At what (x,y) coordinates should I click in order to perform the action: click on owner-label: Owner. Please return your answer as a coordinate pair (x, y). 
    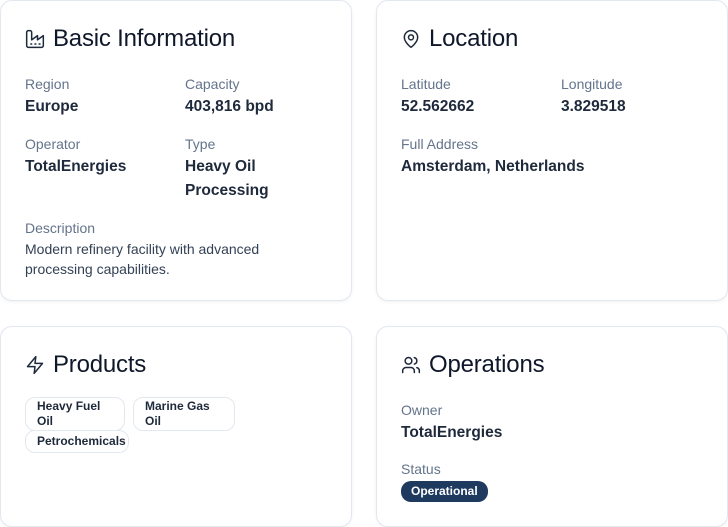
    Looking at the image, I should click on (422, 410).